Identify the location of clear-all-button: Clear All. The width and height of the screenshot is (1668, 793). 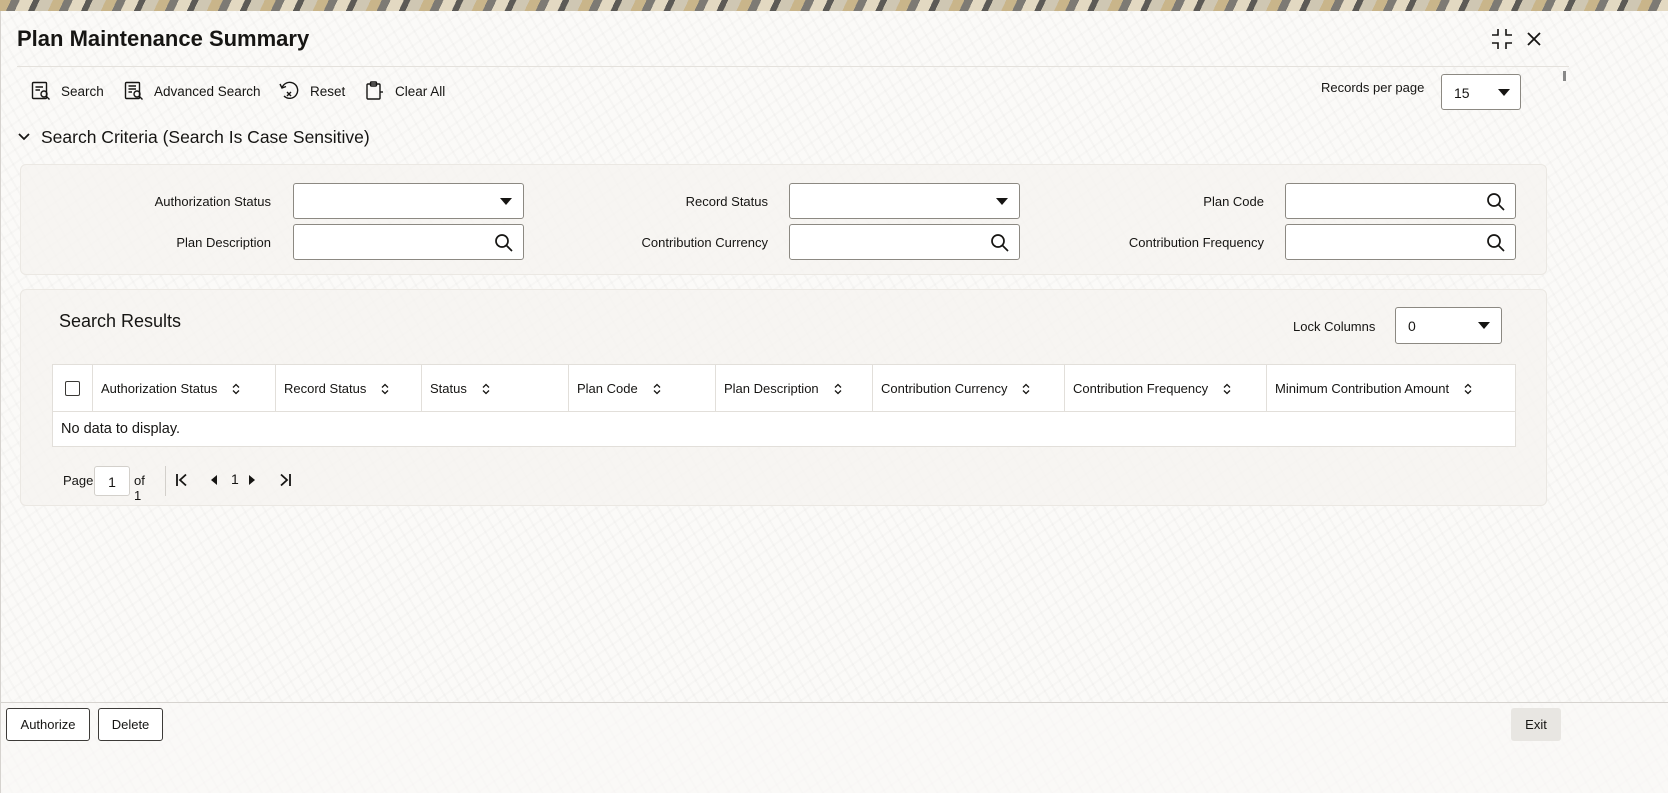
(405, 91).